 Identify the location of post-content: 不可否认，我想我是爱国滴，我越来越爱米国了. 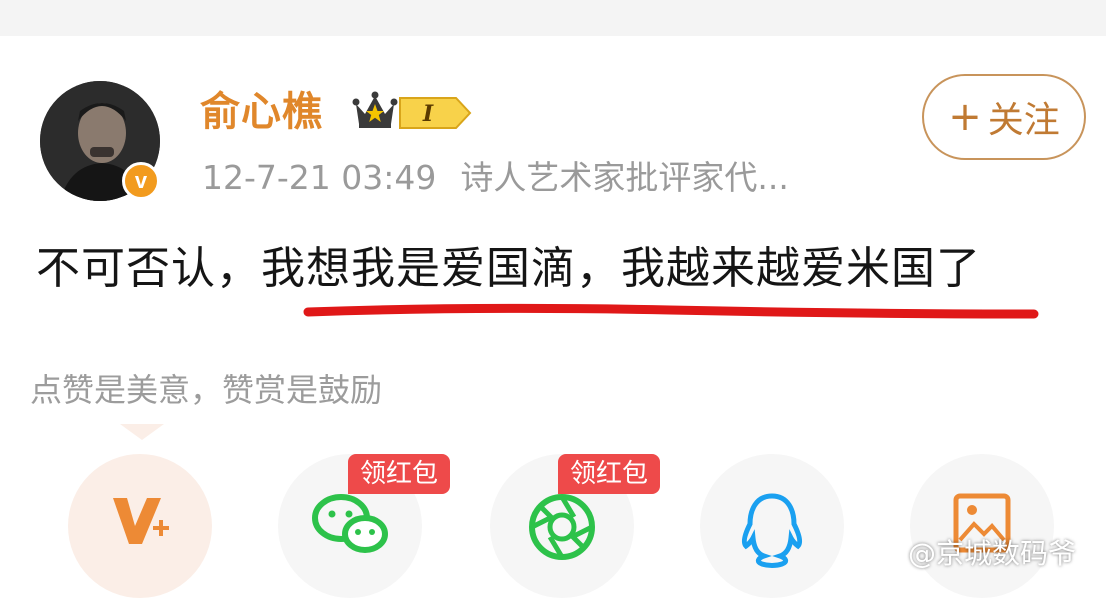
(508, 268).